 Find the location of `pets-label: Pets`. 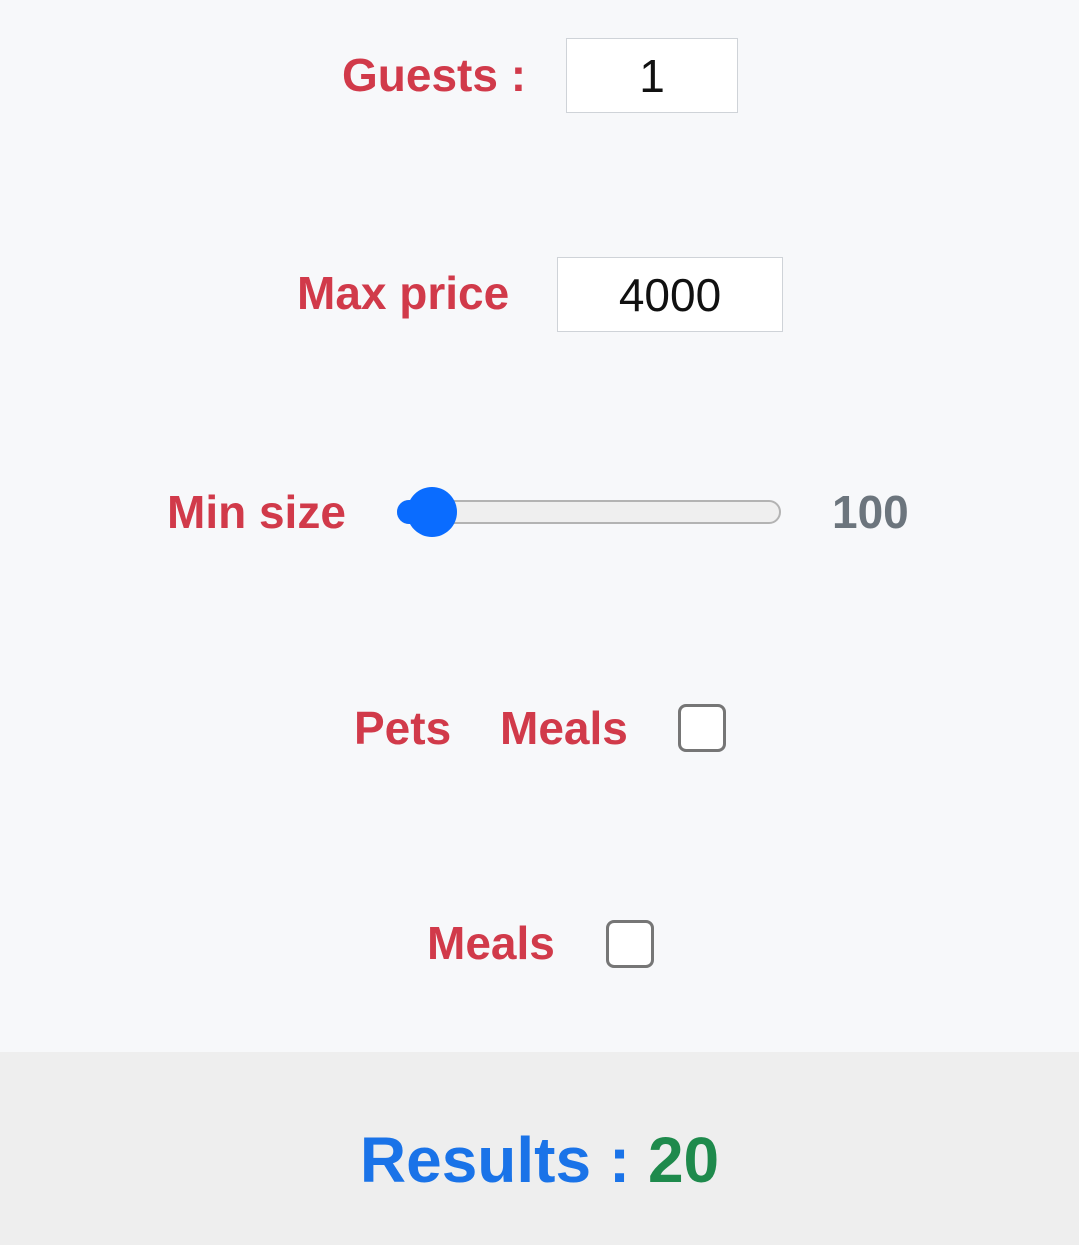

pets-label: Pets is located at coordinates (403, 728).